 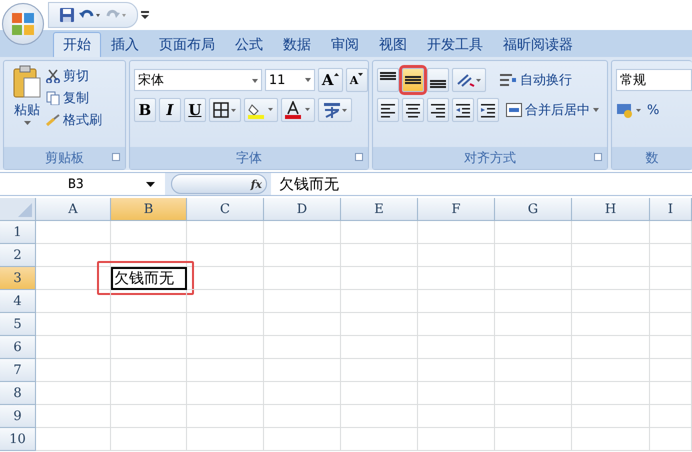 I want to click on scissors-icon, so click(x=53, y=76).